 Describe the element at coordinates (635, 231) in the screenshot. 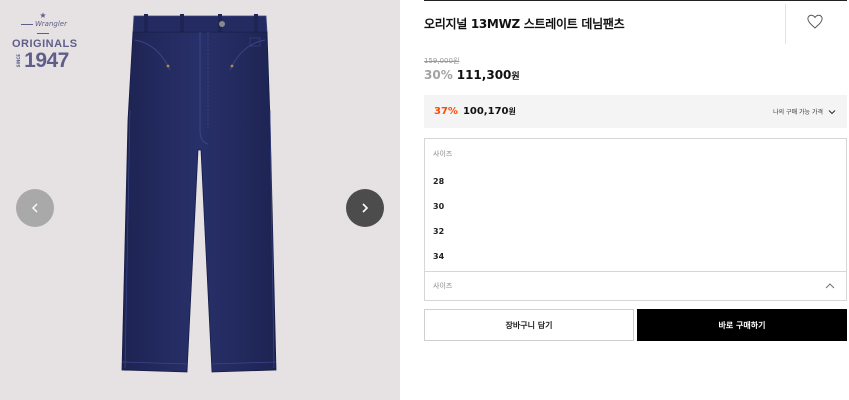

I see `size-option-32: 32` at that location.